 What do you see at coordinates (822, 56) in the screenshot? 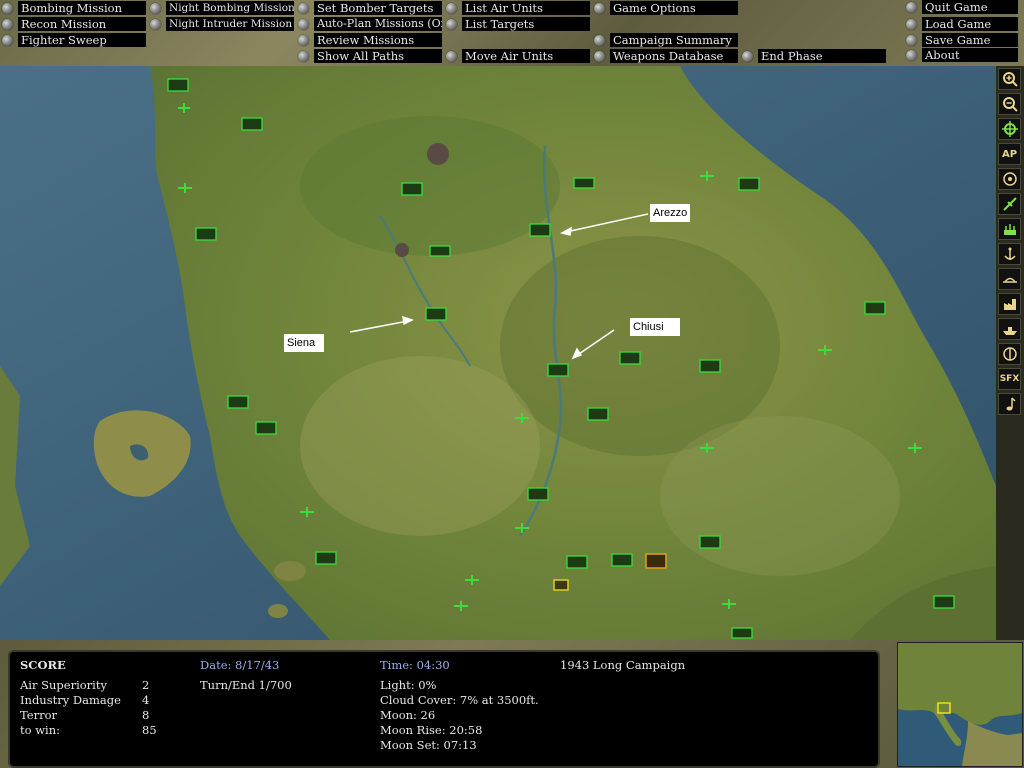
I see `end-phase-label: End Phase` at bounding box center [822, 56].